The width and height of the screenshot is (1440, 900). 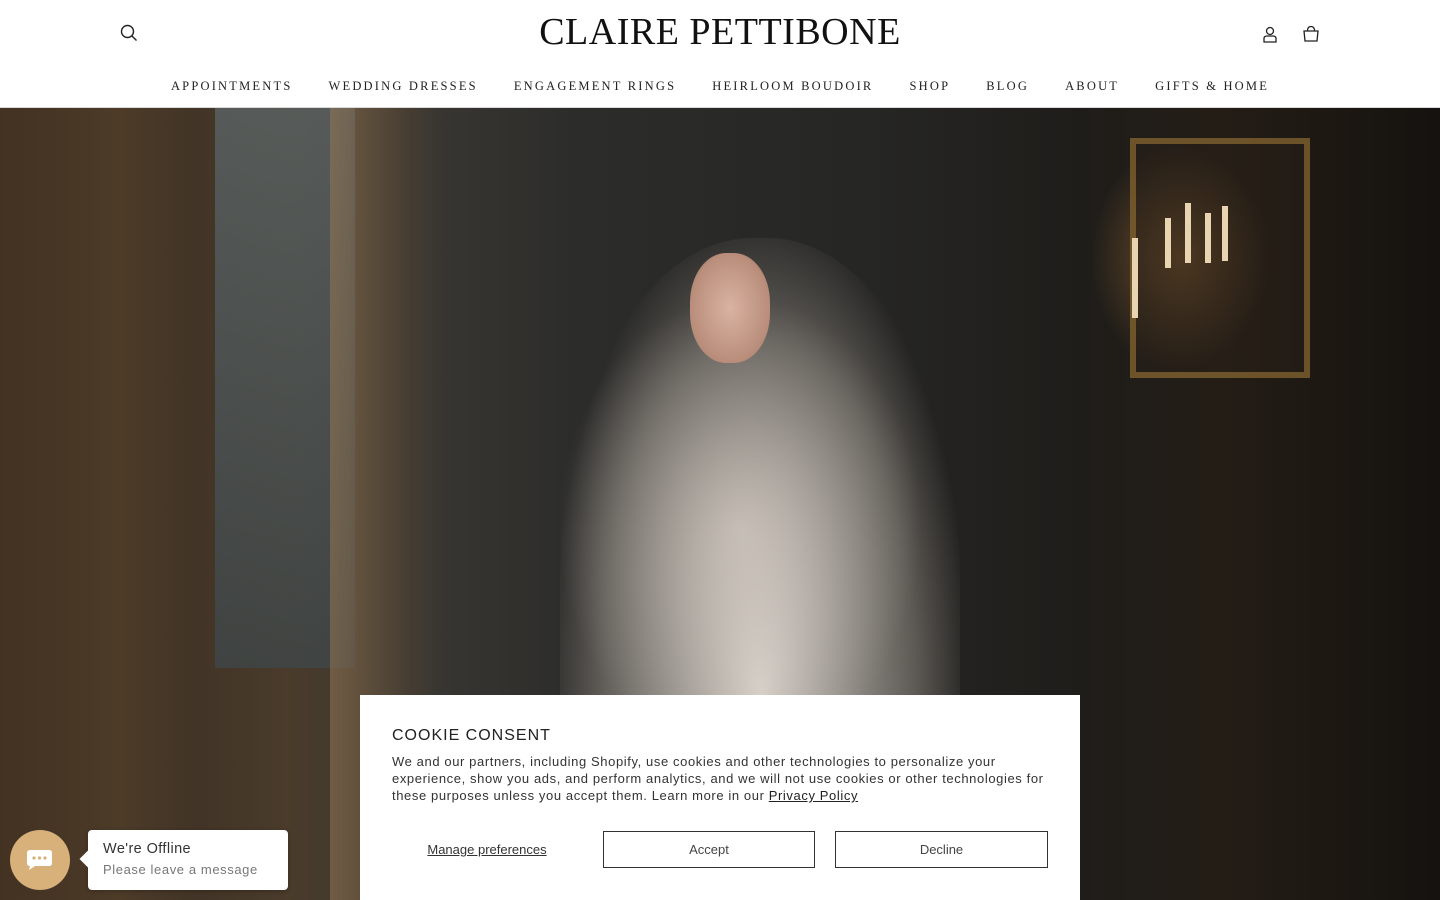 What do you see at coordinates (1220, 258) in the screenshot?
I see `hero-mirror` at bounding box center [1220, 258].